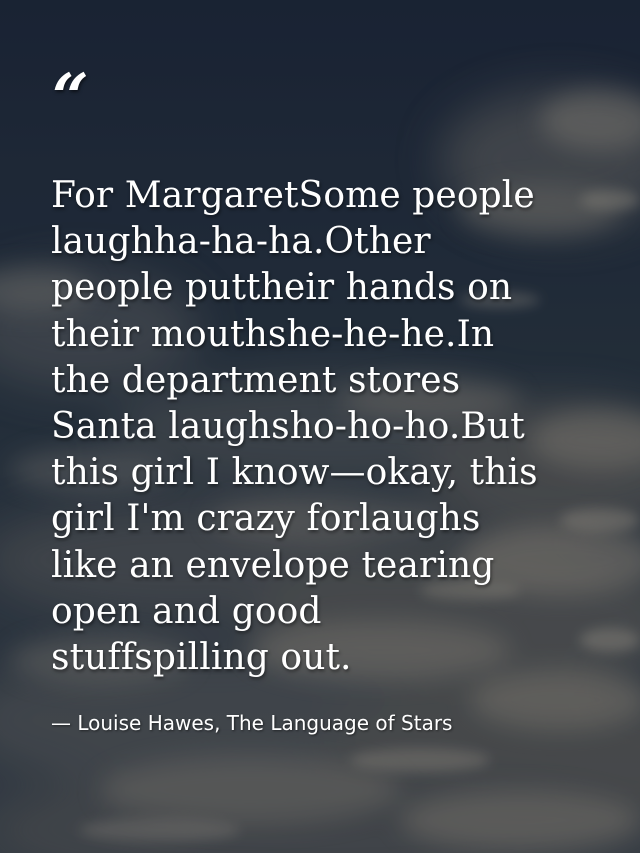 The image size is (640, 853). What do you see at coordinates (201, 658) in the screenshot?
I see `quote-line: stuffspilling out.` at bounding box center [201, 658].